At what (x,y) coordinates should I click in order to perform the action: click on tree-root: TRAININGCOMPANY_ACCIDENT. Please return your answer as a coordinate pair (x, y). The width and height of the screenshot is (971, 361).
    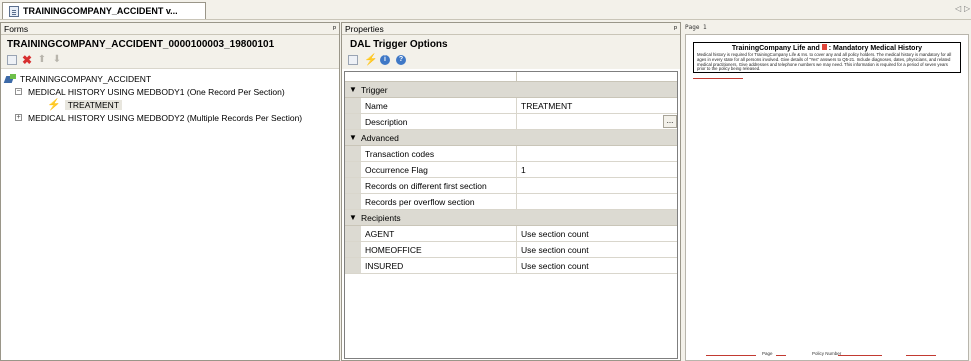
    Looking at the image, I should click on (170, 78).